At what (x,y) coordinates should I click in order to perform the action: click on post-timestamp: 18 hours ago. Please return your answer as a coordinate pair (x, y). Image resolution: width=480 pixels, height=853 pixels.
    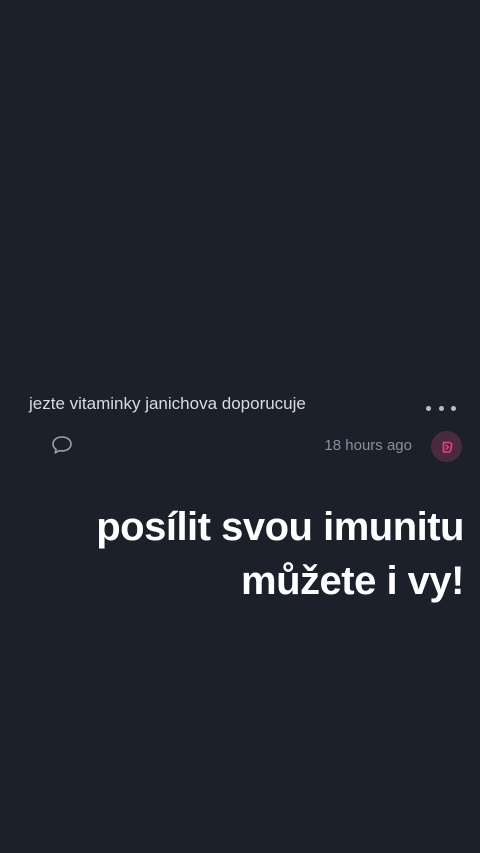
    Looking at the image, I should click on (368, 445).